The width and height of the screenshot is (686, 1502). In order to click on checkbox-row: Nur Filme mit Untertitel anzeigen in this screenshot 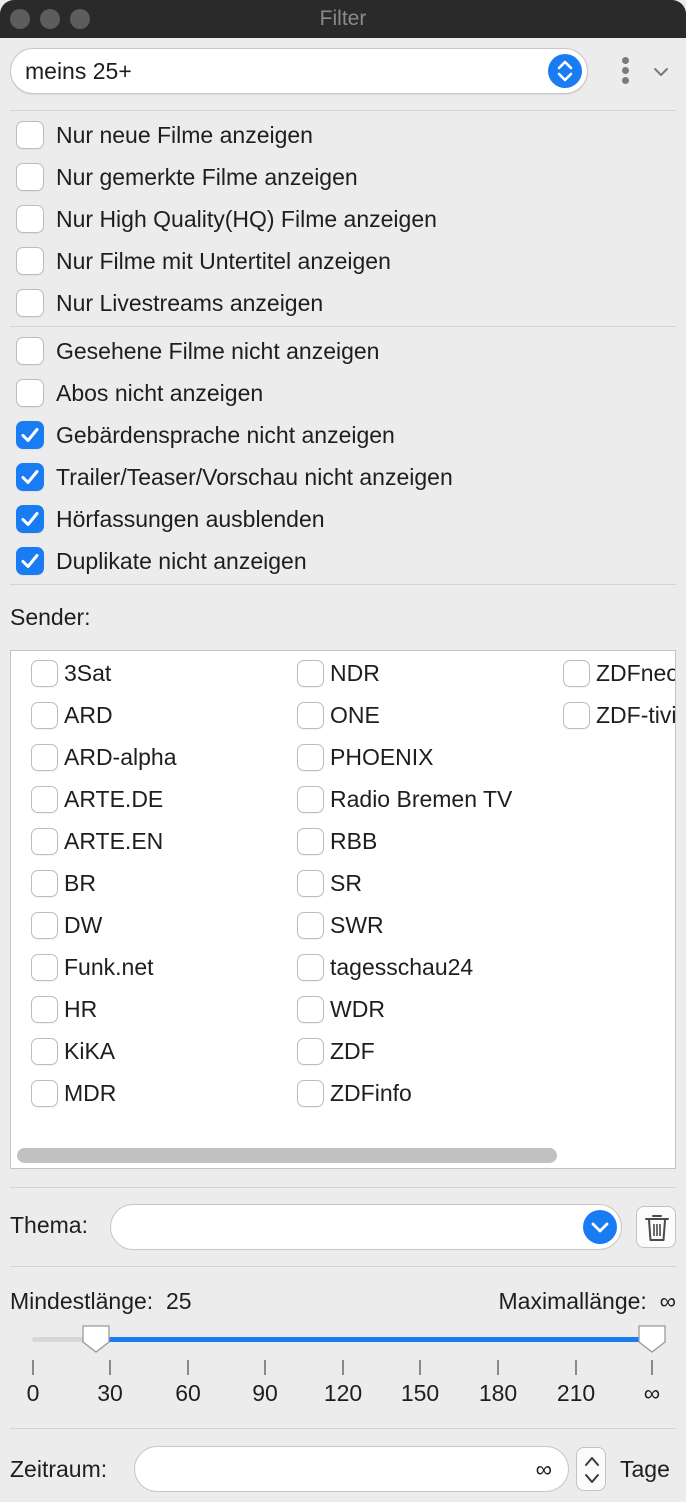, I will do `click(203, 261)`.